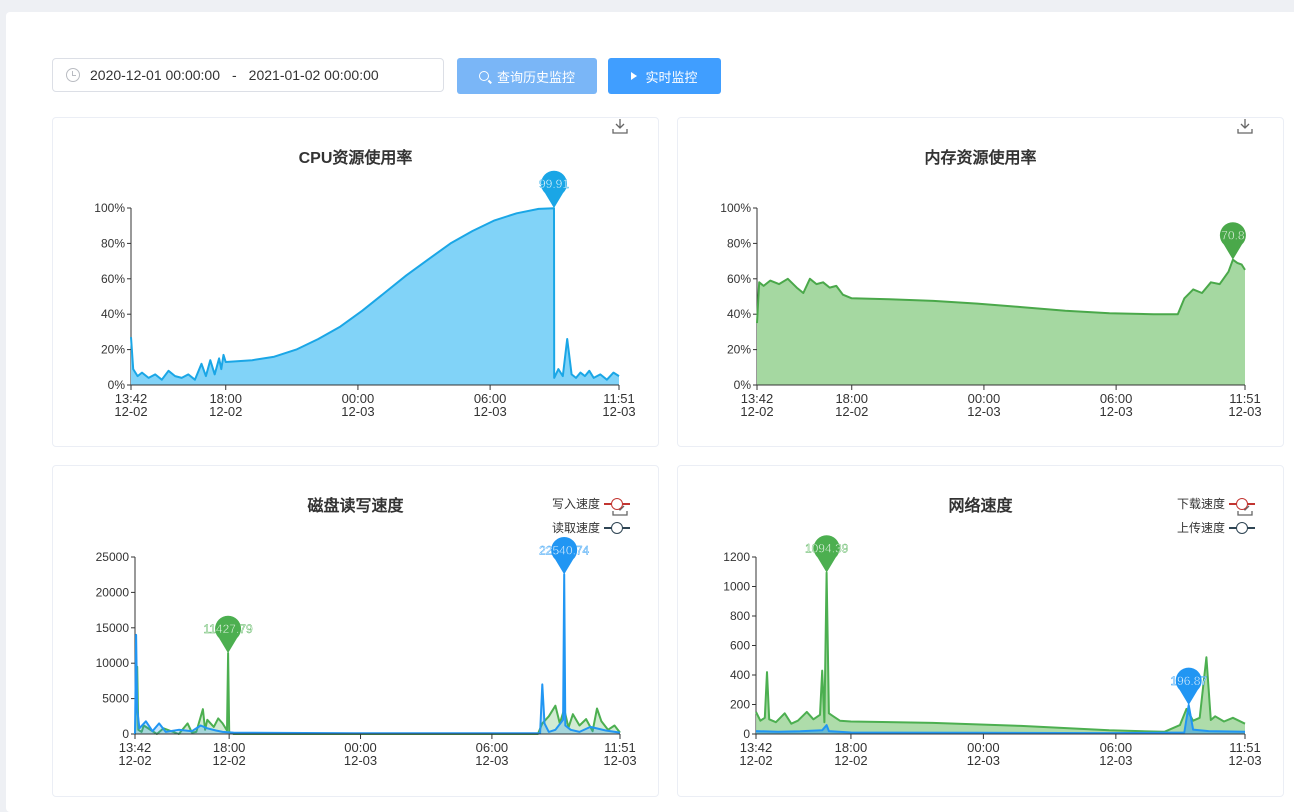 This screenshot has height=812, width=1294. What do you see at coordinates (740, 616) in the screenshot?
I see `y-tick-label: 800` at bounding box center [740, 616].